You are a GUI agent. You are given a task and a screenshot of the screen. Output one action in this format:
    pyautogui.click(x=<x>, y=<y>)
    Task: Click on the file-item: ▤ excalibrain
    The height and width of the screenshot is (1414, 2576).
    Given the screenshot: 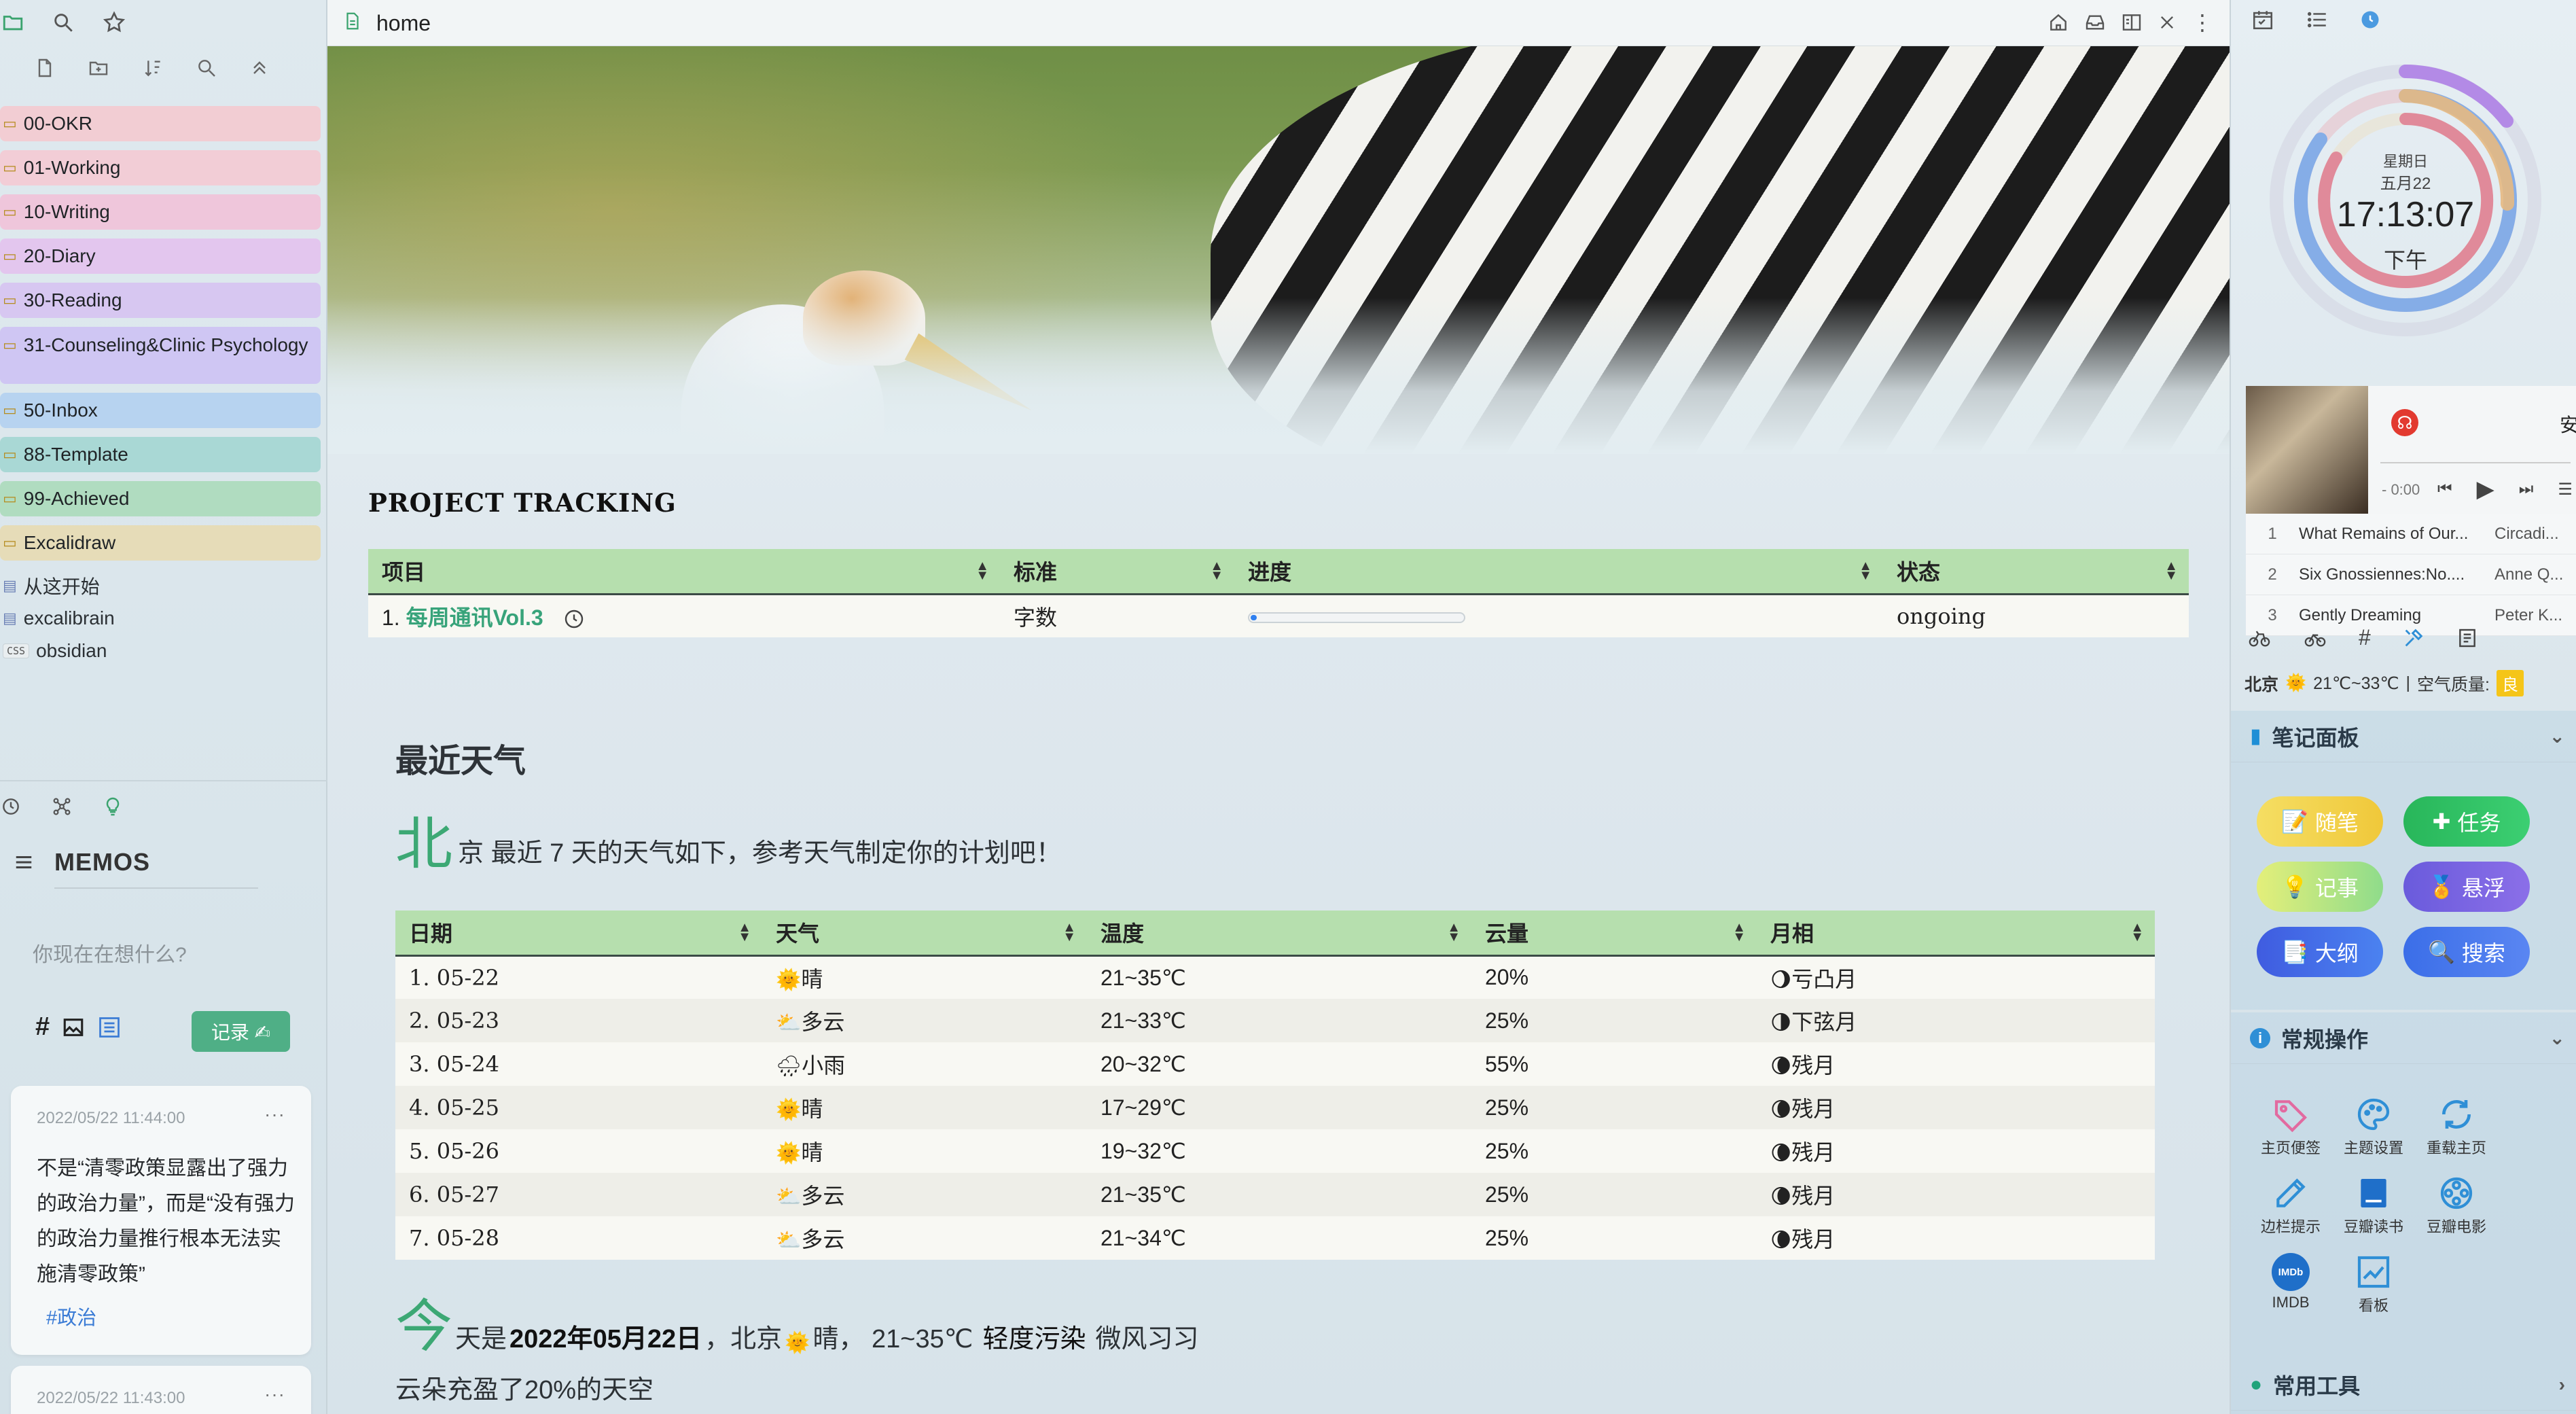 What is the action you would take?
    pyautogui.click(x=160, y=618)
    